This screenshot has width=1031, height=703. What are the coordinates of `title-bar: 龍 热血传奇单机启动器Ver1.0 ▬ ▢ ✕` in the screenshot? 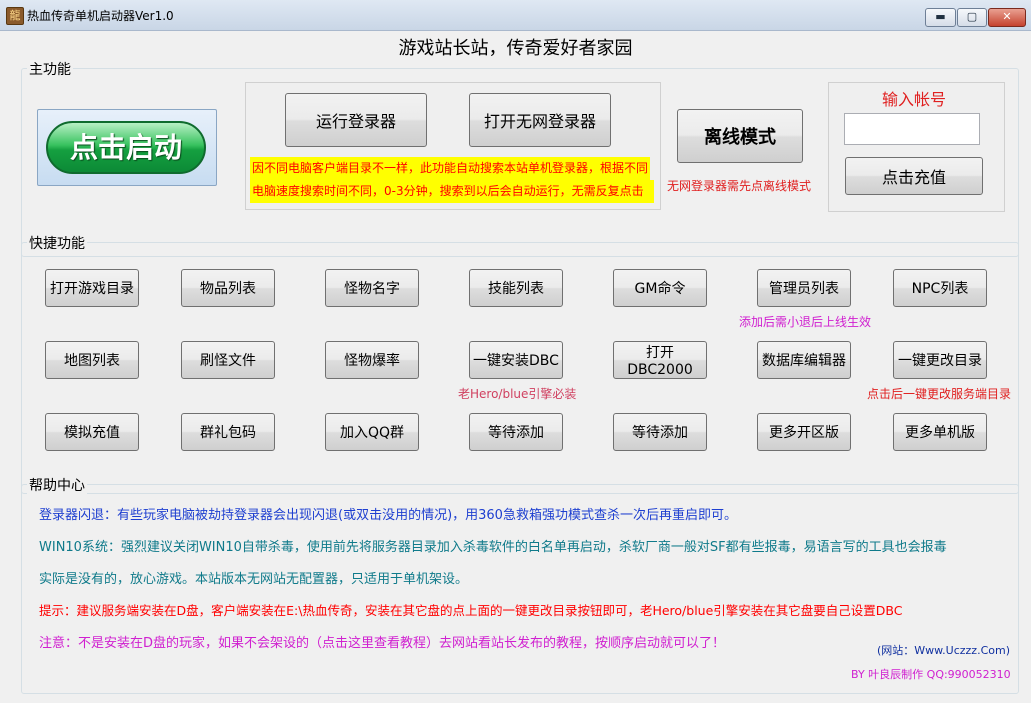 It's located at (515, 15).